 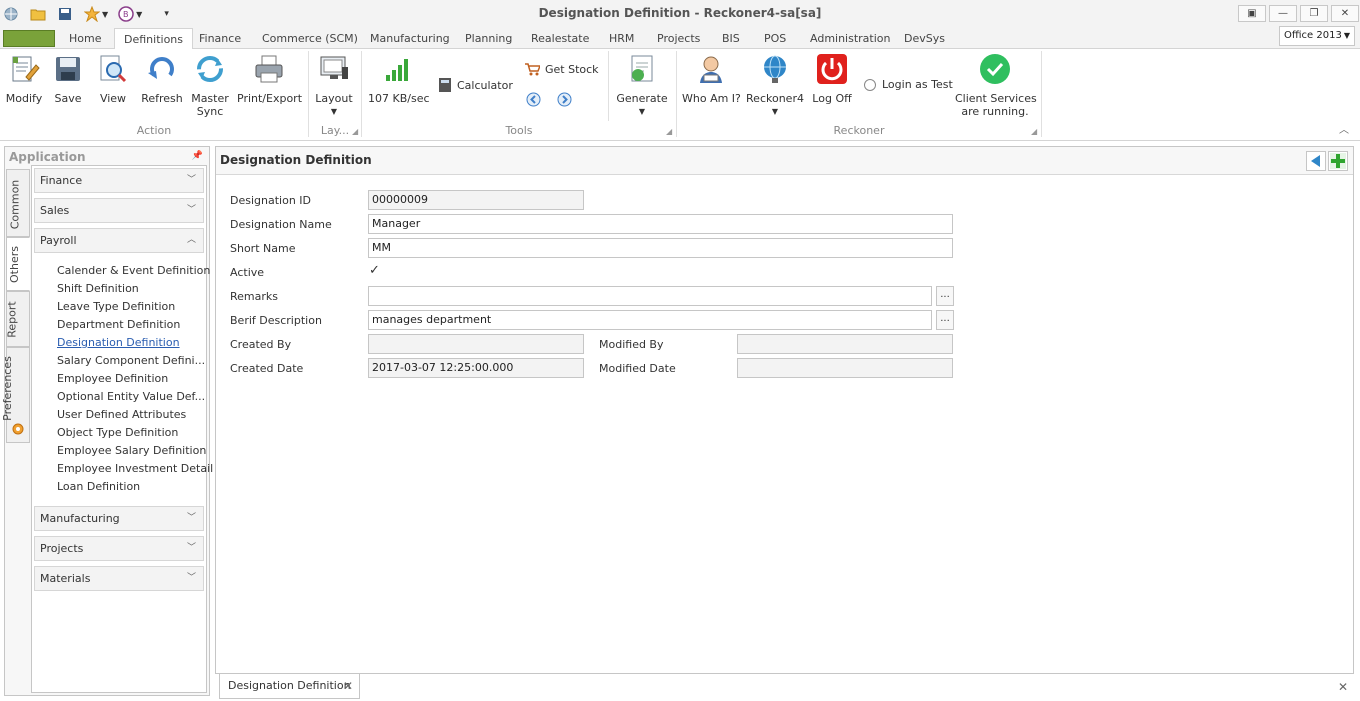 What do you see at coordinates (642, 85) in the screenshot?
I see `generate-button: Generate ▼` at bounding box center [642, 85].